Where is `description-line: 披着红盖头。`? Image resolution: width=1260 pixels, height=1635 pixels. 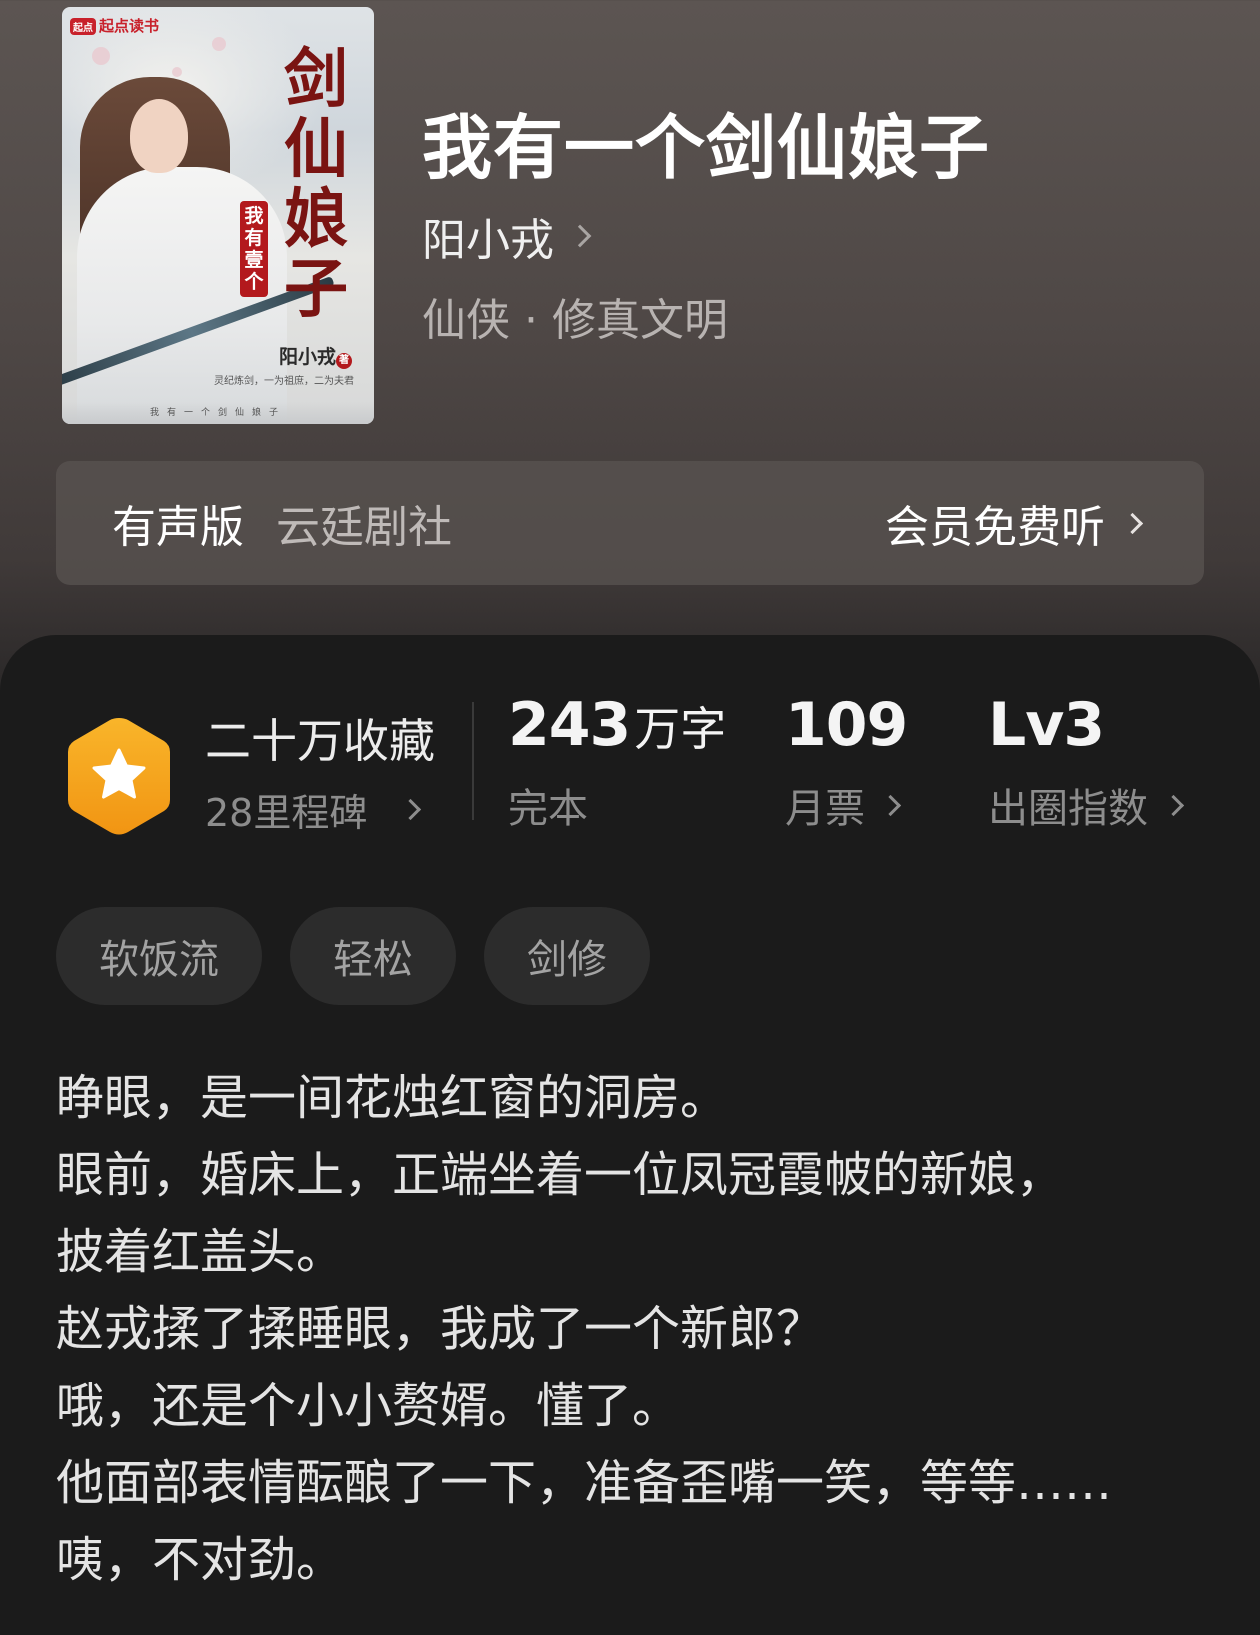
description-line: 披着红盖头。 is located at coordinates (200, 1252).